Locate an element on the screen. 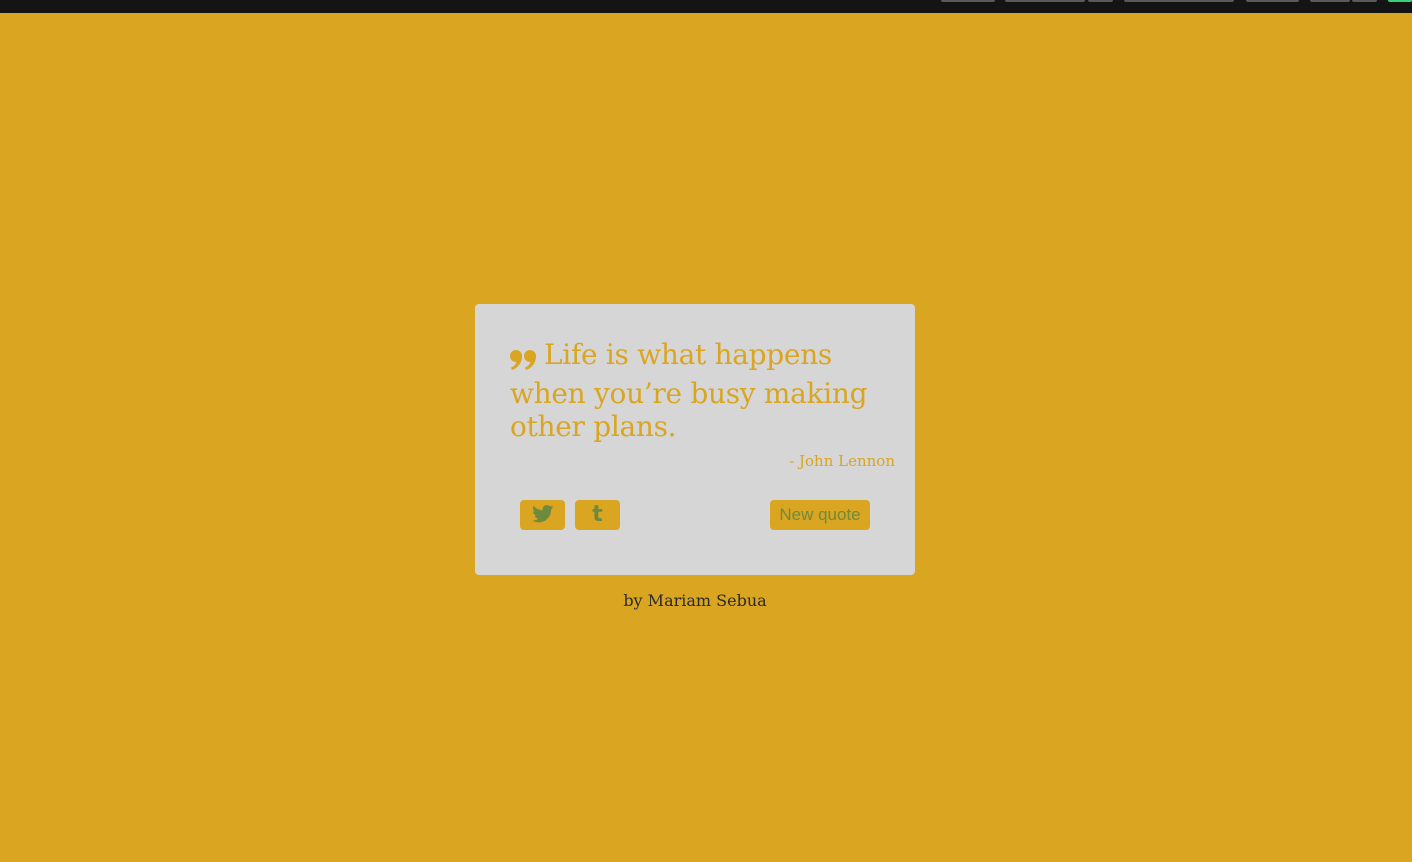  tumblr-icon: t is located at coordinates (597, 514).